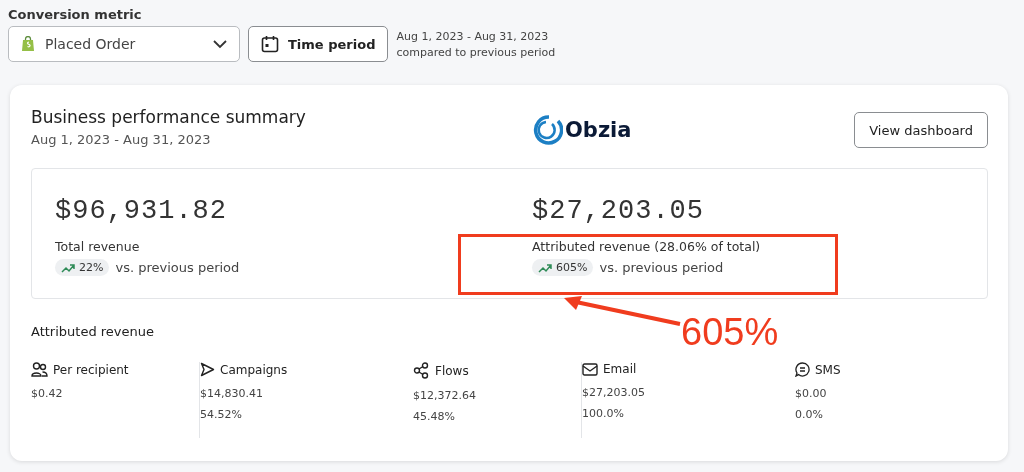 The width and height of the screenshot is (1024, 472). What do you see at coordinates (318, 44) in the screenshot?
I see `time-period-button: Time period` at bounding box center [318, 44].